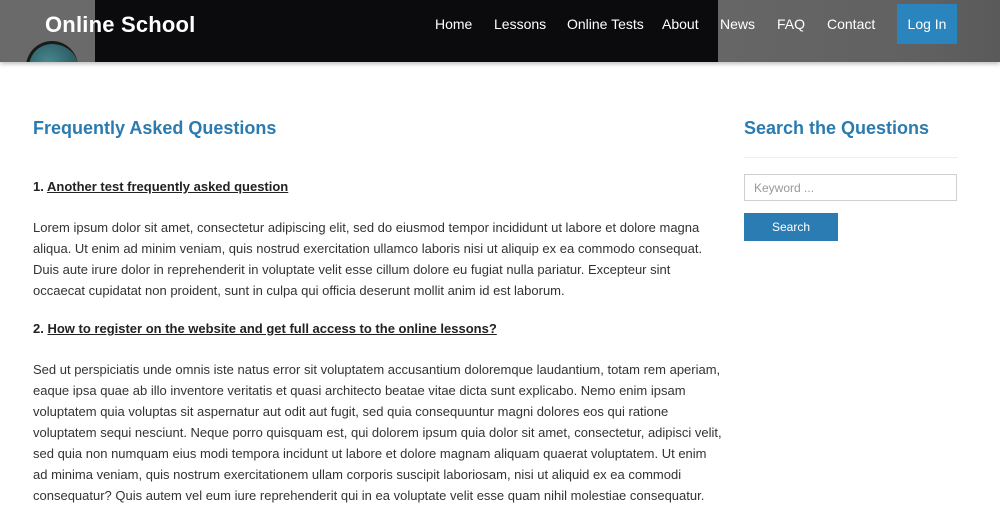 This screenshot has height=524, width=1000. I want to click on search-input, so click(850, 187).